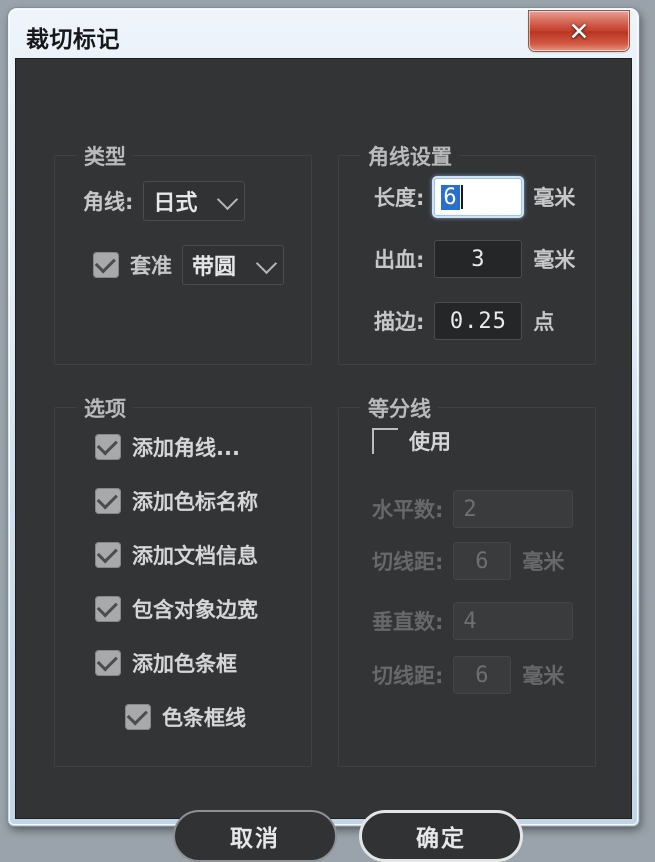 This screenshot has width=655, height=862. I want to click on option-color-bar-frame-line: 色条框线, so click(185, 717).